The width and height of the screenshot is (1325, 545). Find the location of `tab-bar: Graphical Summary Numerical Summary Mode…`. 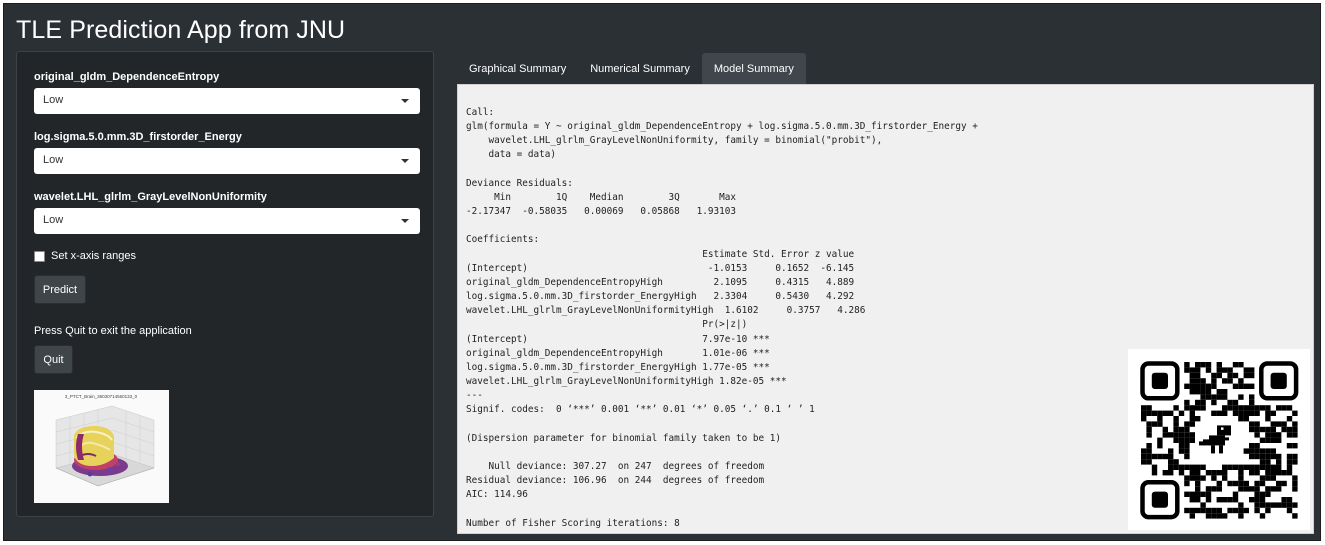

tab-bar: Graphical Summary Numerical Summary Mode… is located at coordinates (631, 68).